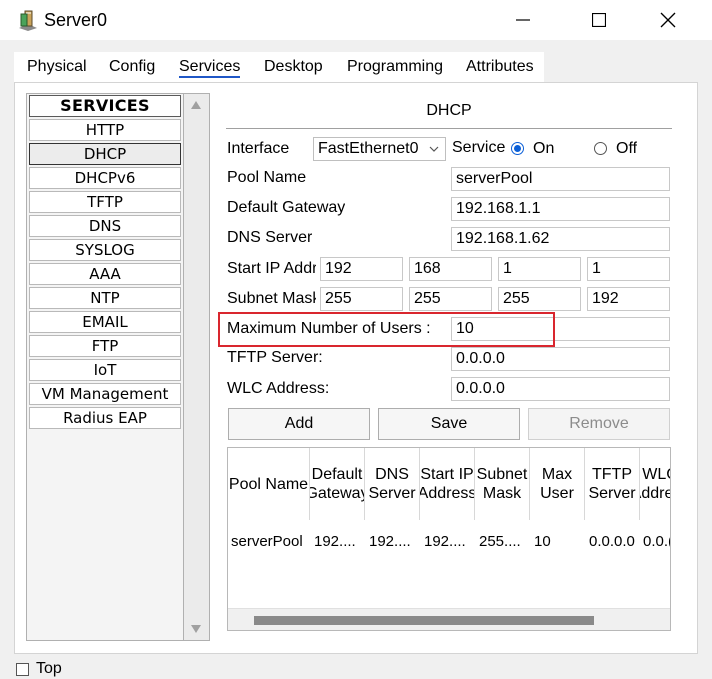  I want to click on table-cell-tftp-server: 0.0.0.0, so click(614, 542).